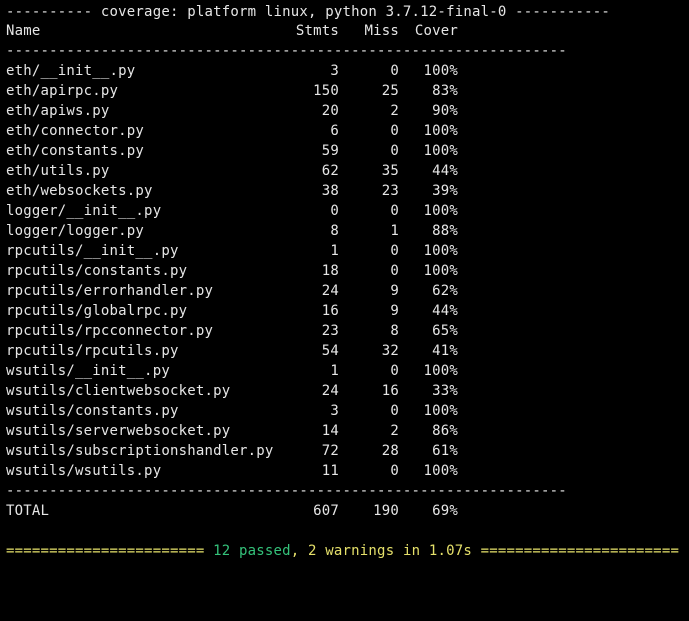 The image size is (689, 621). What do you see at coordinates (232, 391) in the screenshot?
I see `table-row: wsutils/clientwebsocket.py 24 16 33%` at bounding box center [232, 391].